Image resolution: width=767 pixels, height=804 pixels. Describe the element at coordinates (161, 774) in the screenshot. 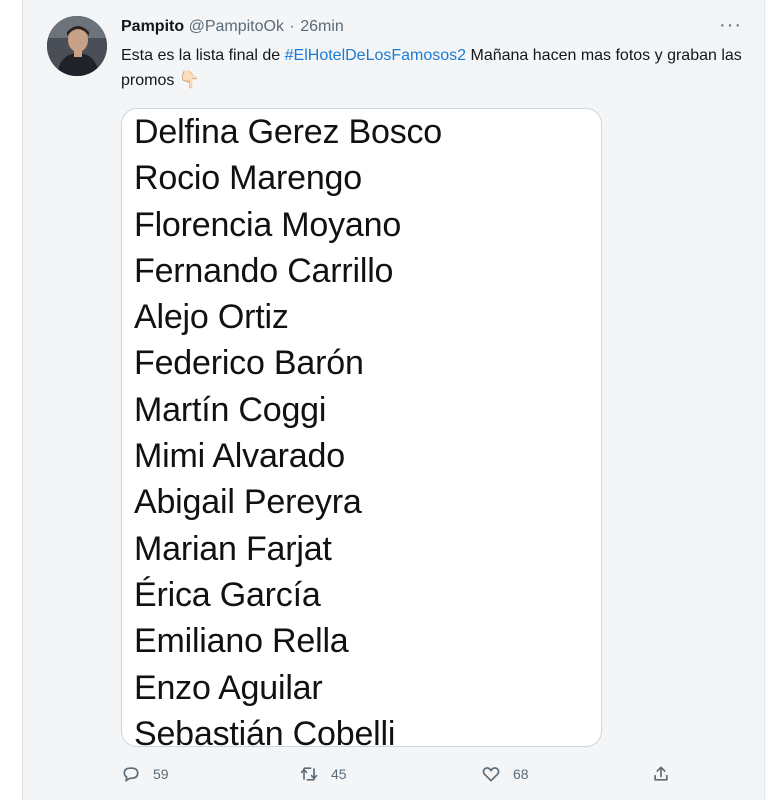

I see `reply-count: 59` at that location.